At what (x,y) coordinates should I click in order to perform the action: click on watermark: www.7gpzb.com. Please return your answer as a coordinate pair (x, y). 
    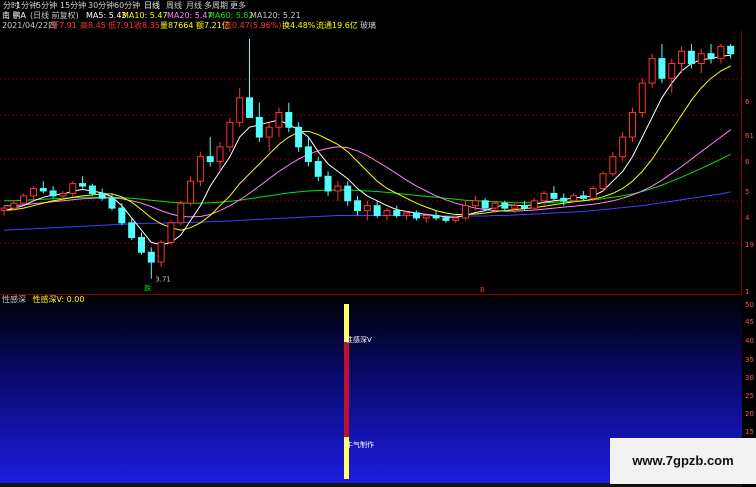
    Looking at the image, I should click on (683, 461).